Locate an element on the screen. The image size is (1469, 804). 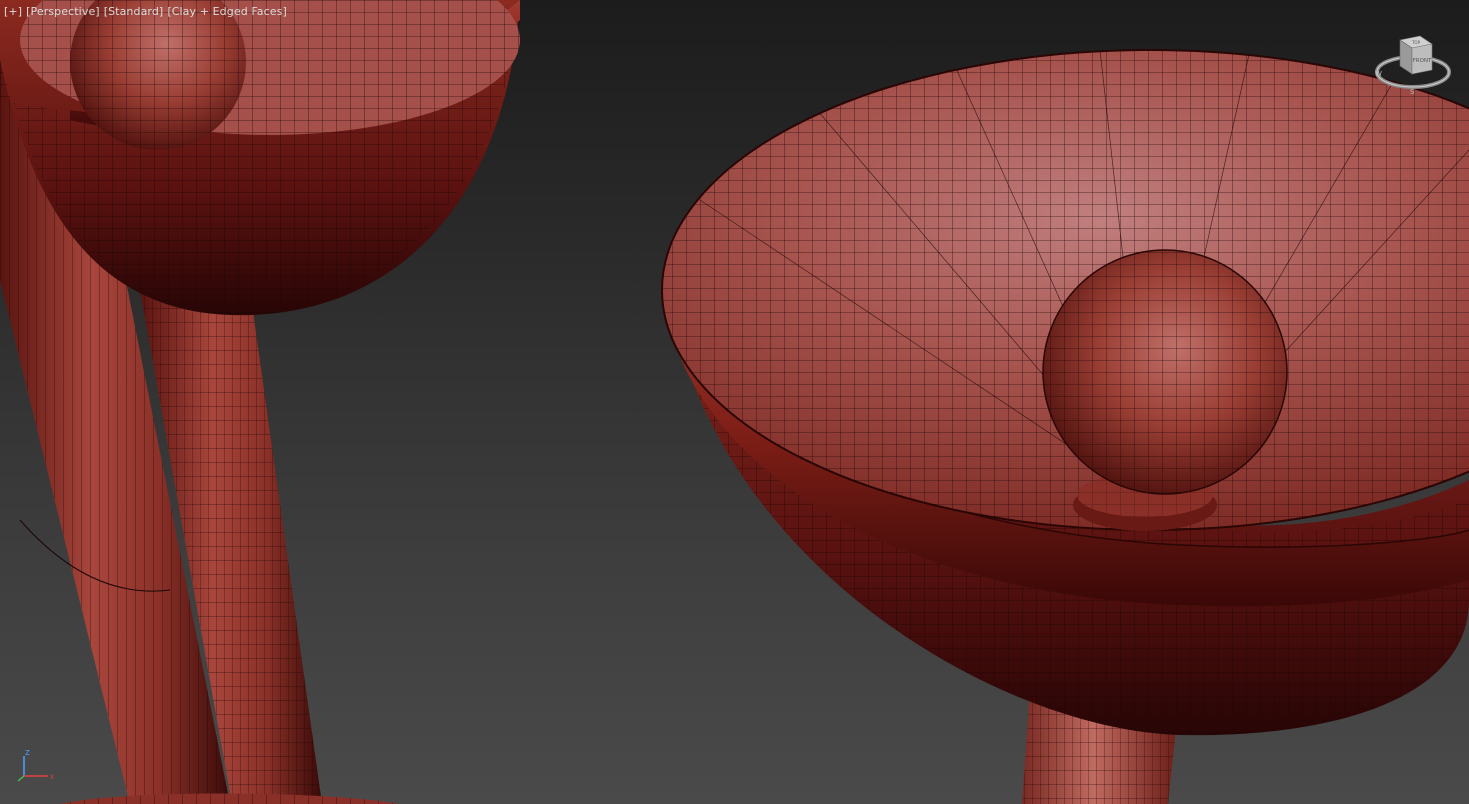
axis-x-label: X is located at coordinates (52, 777).